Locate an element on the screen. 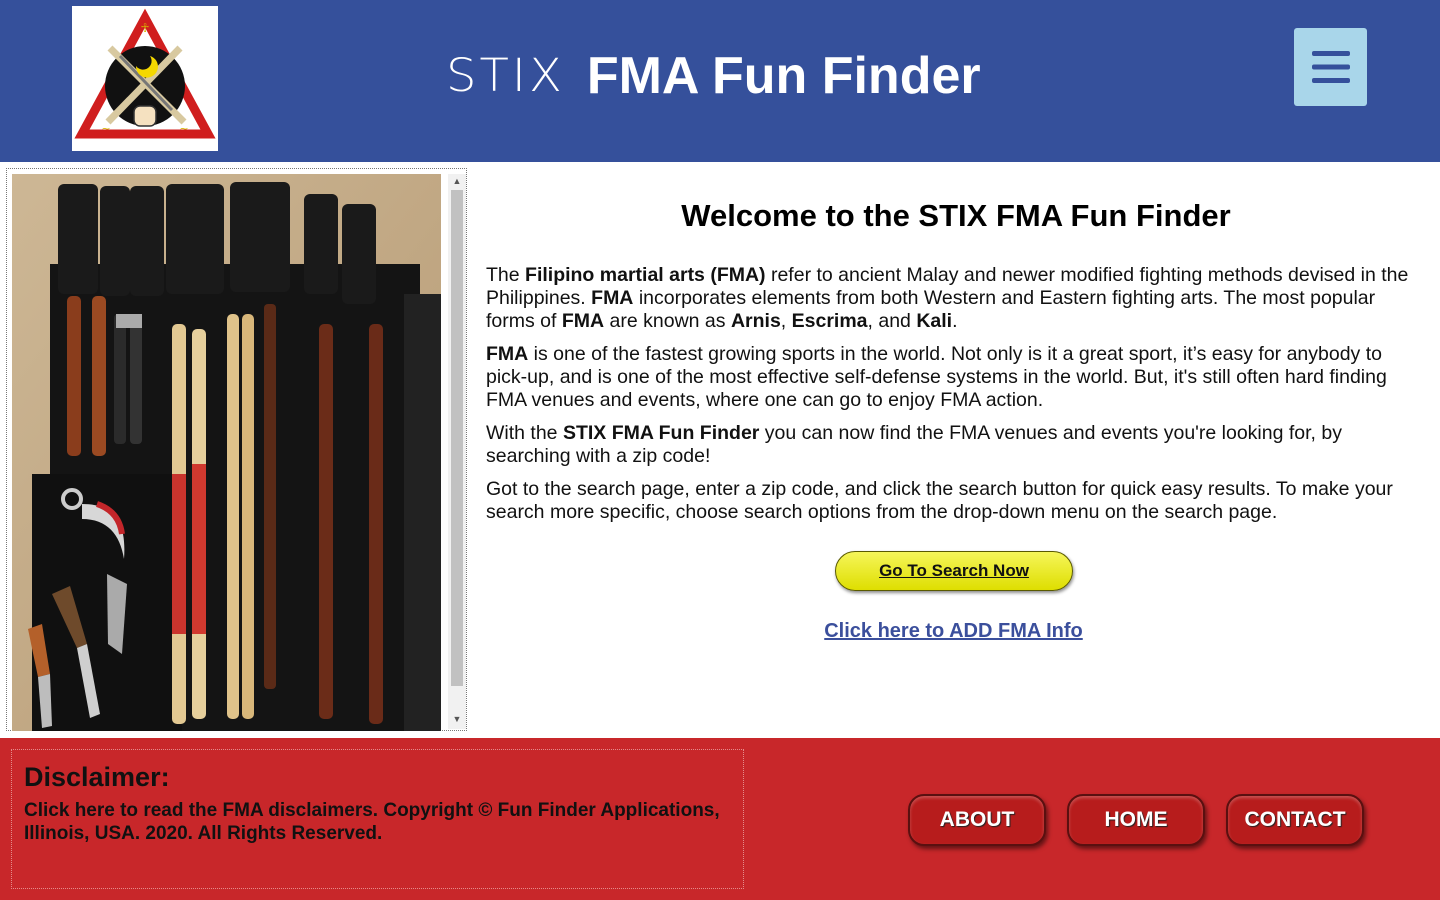 The height and width of the screenshot is (900, 1440). about-button: ABOUT is located at coordinates (977, 820).